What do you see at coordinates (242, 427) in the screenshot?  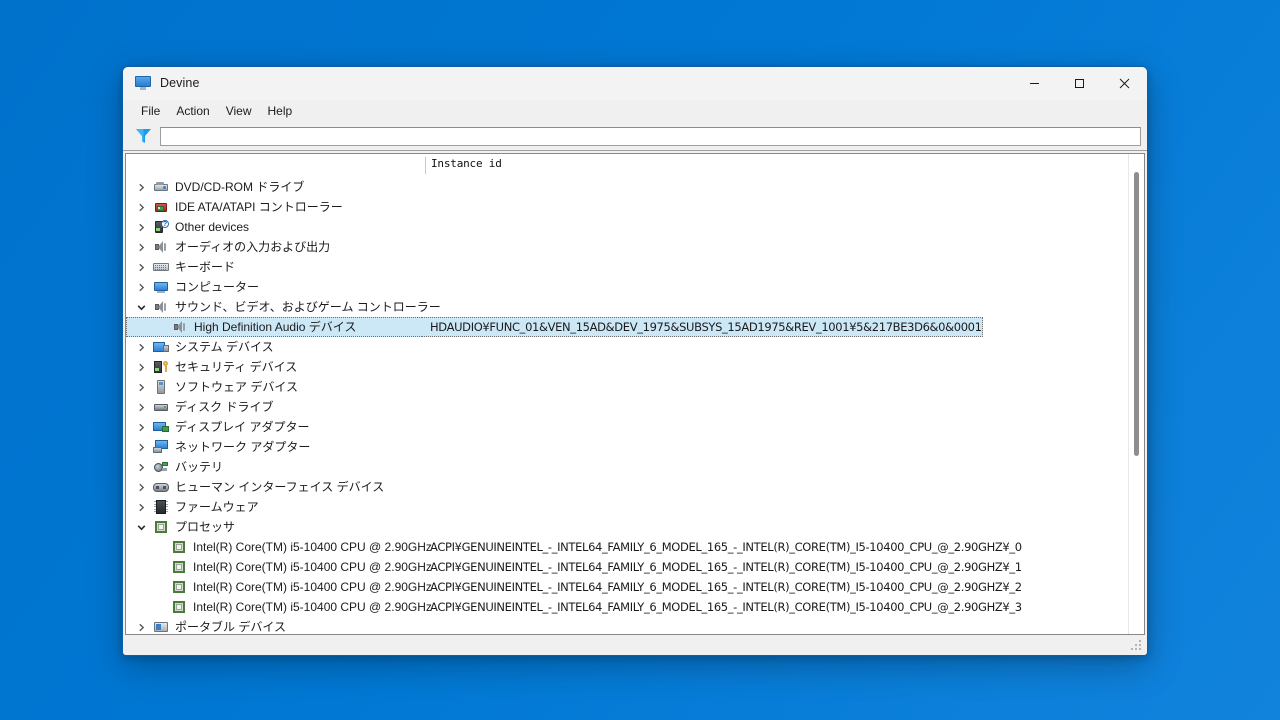 I see `tree-row-label: ディスプレイ アダプター` at bounding box center [242, 427].